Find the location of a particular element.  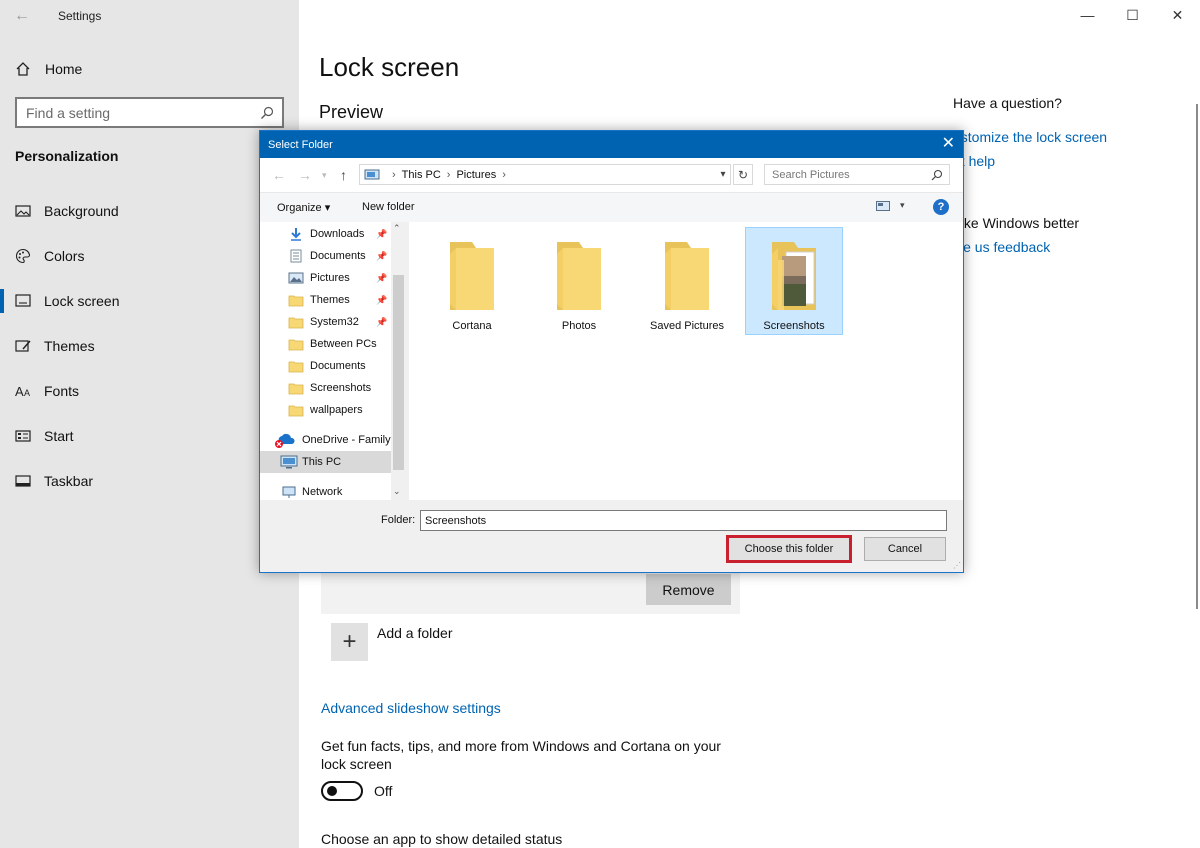

dialog-titlebar: Select Folder ✕ is located at coordinates (611, 144).